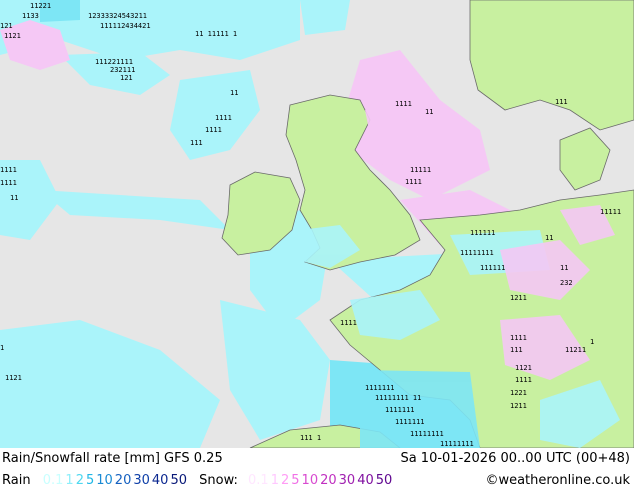  Describe the element at coordinates (365, 480) in the screenshot. I see `snow-legend-value: 40` at that location.